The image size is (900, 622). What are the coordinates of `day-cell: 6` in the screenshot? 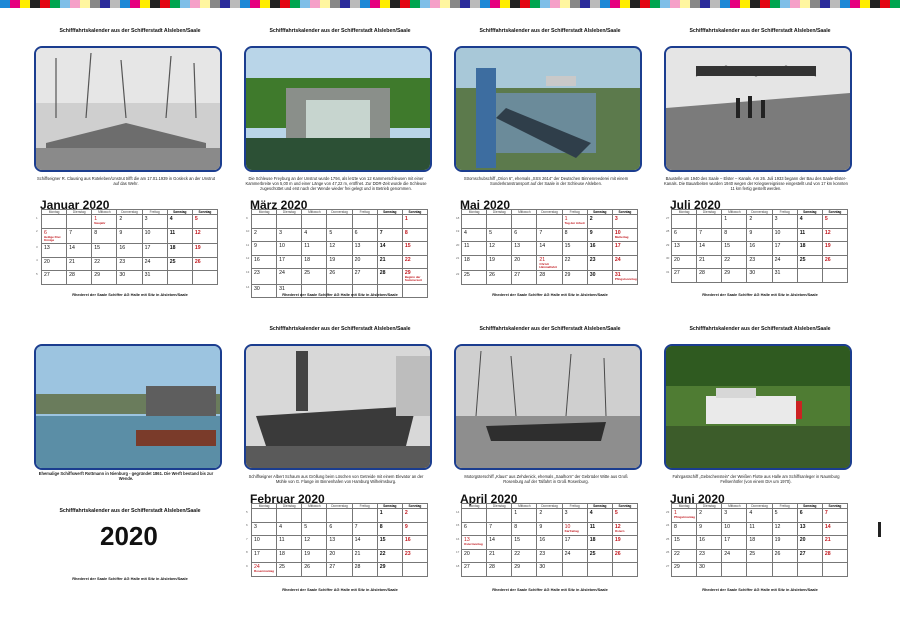 It's located at (474, 528).